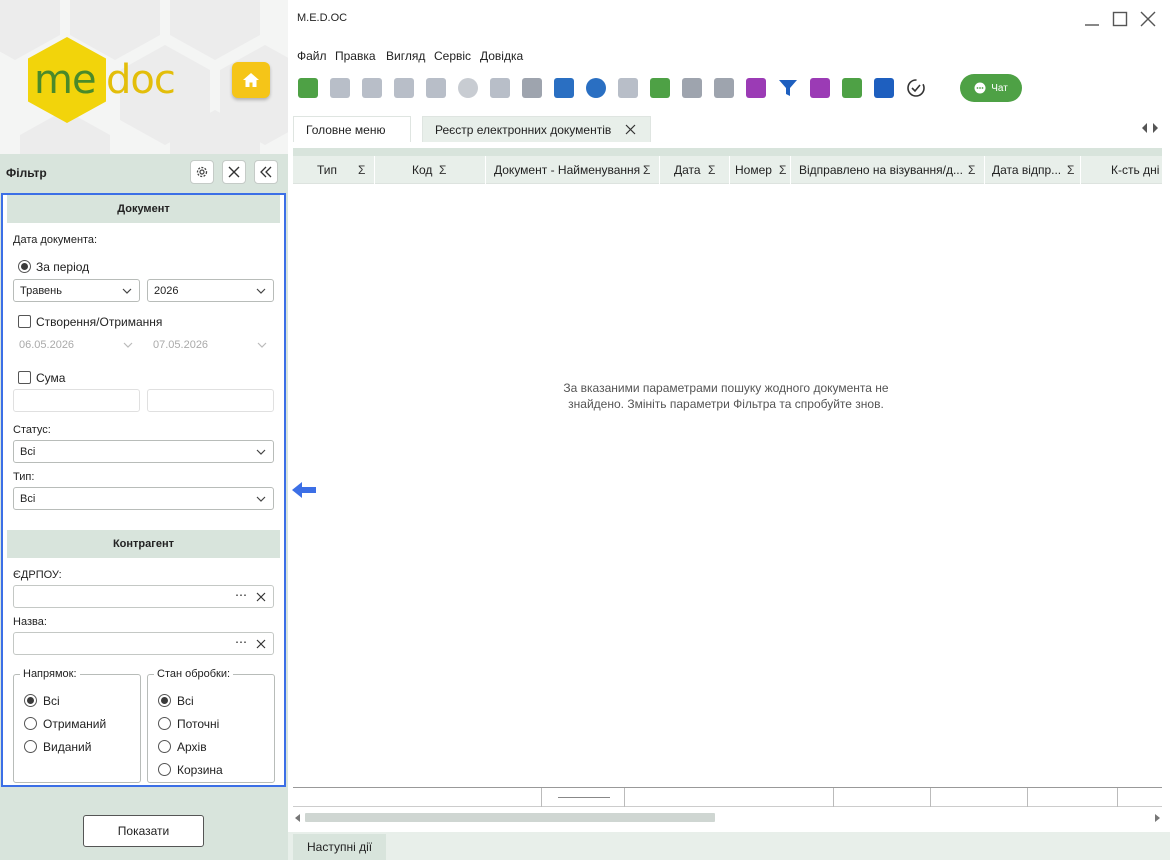 The width and height of the screenshot is (1170, 860). What do you see at coordinates (727, 152) in the screenshot?
I see `grid-group-bar` at bounding box center [727, 152].